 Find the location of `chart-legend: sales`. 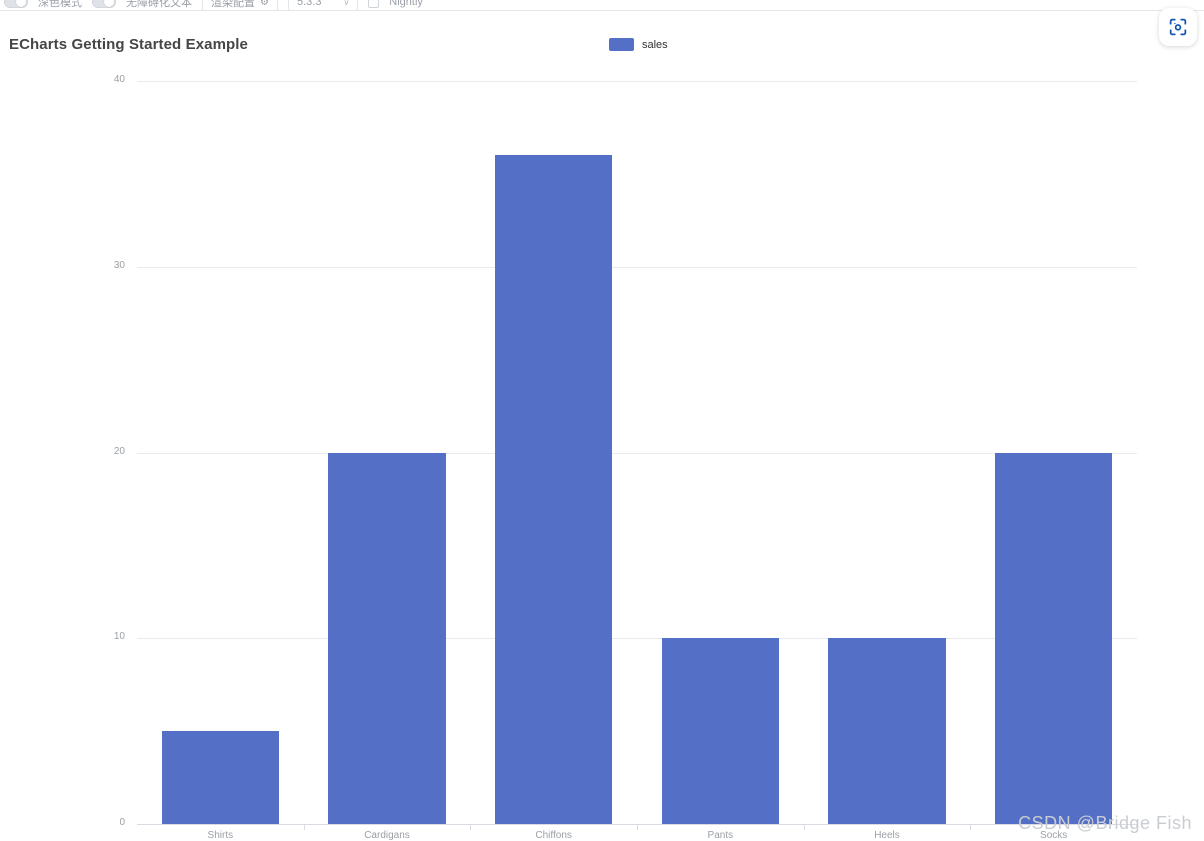

chart-legend: sales is located at coordinates (638, 44).